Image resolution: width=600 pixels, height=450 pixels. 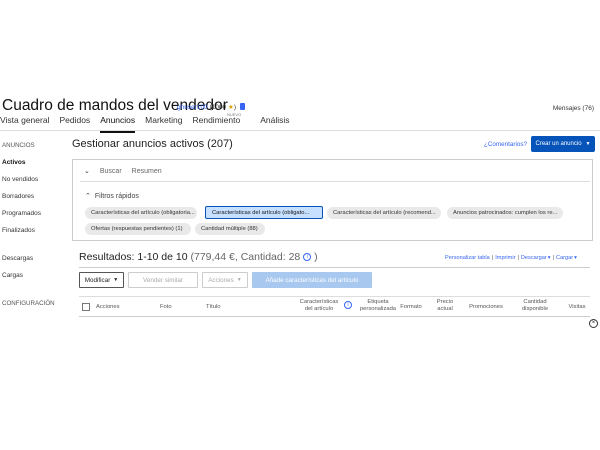 I want to click on results-totals: (779,44 €, Cantidad: 28, so click(x=245, y=257).